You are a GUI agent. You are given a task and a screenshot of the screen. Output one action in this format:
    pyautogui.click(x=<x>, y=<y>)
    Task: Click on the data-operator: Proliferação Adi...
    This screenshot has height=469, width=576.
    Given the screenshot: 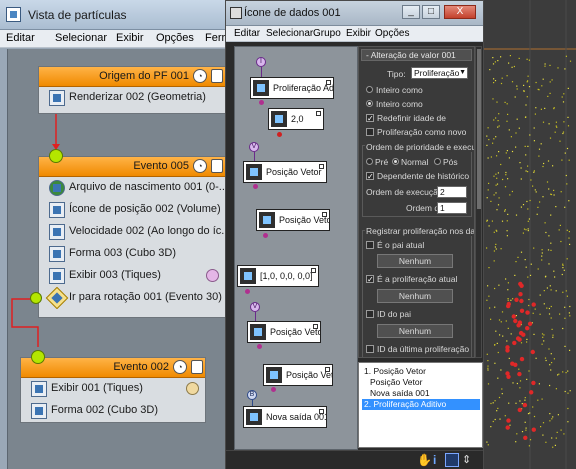 What is the action you would take?
    pyautogui.click(x=292, y=88)
    